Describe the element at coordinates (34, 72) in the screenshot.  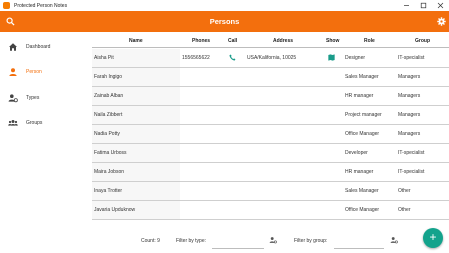
I see `sidebar-item-label: Person` at that location.